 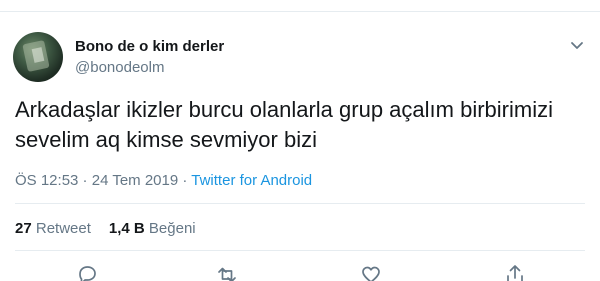 What do you see at coordinates (300, 203) in the screenshot?
I see `stats-top-divider` at bounding box center [300, 203].